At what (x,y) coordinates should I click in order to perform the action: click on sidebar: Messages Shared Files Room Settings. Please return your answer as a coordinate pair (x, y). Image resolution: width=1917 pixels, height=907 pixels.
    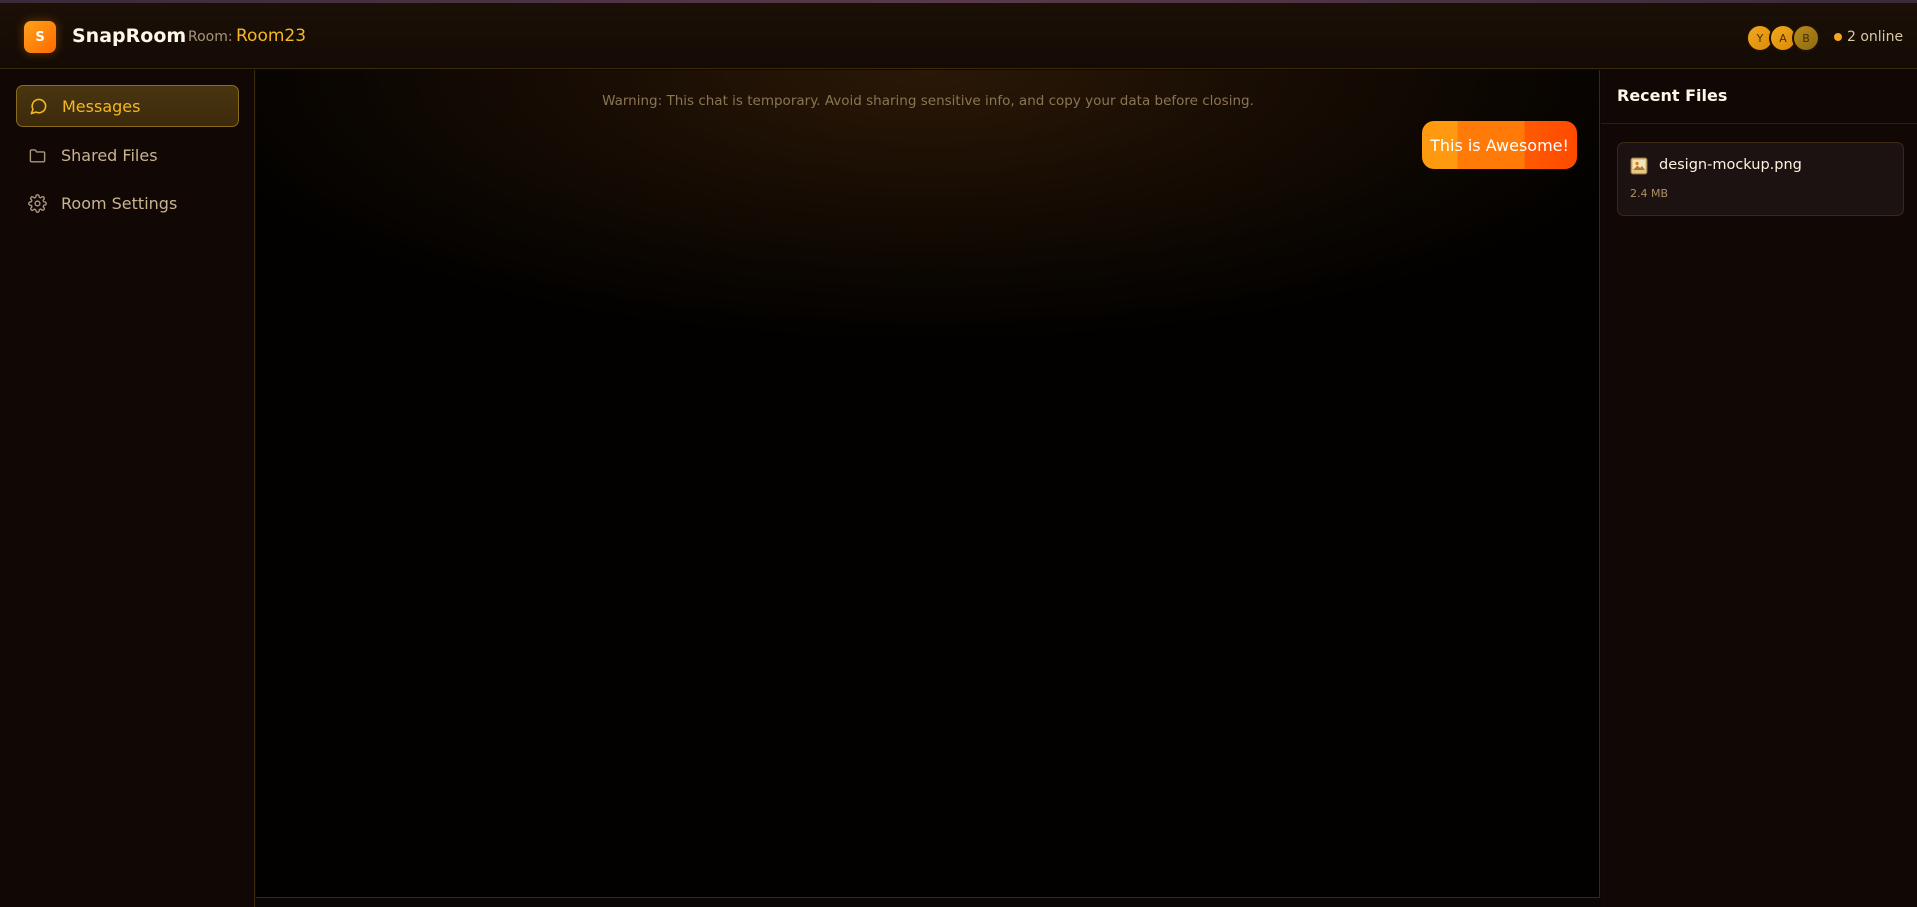
    Looking at the image, I should click on (127, 488).